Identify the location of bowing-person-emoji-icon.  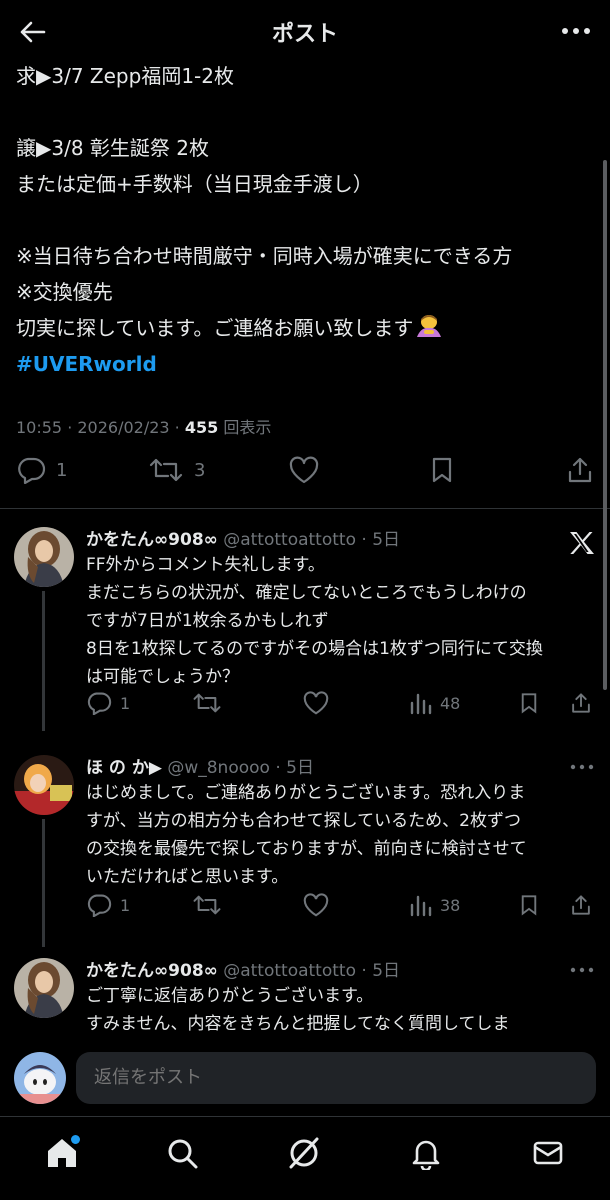
(429, 331).